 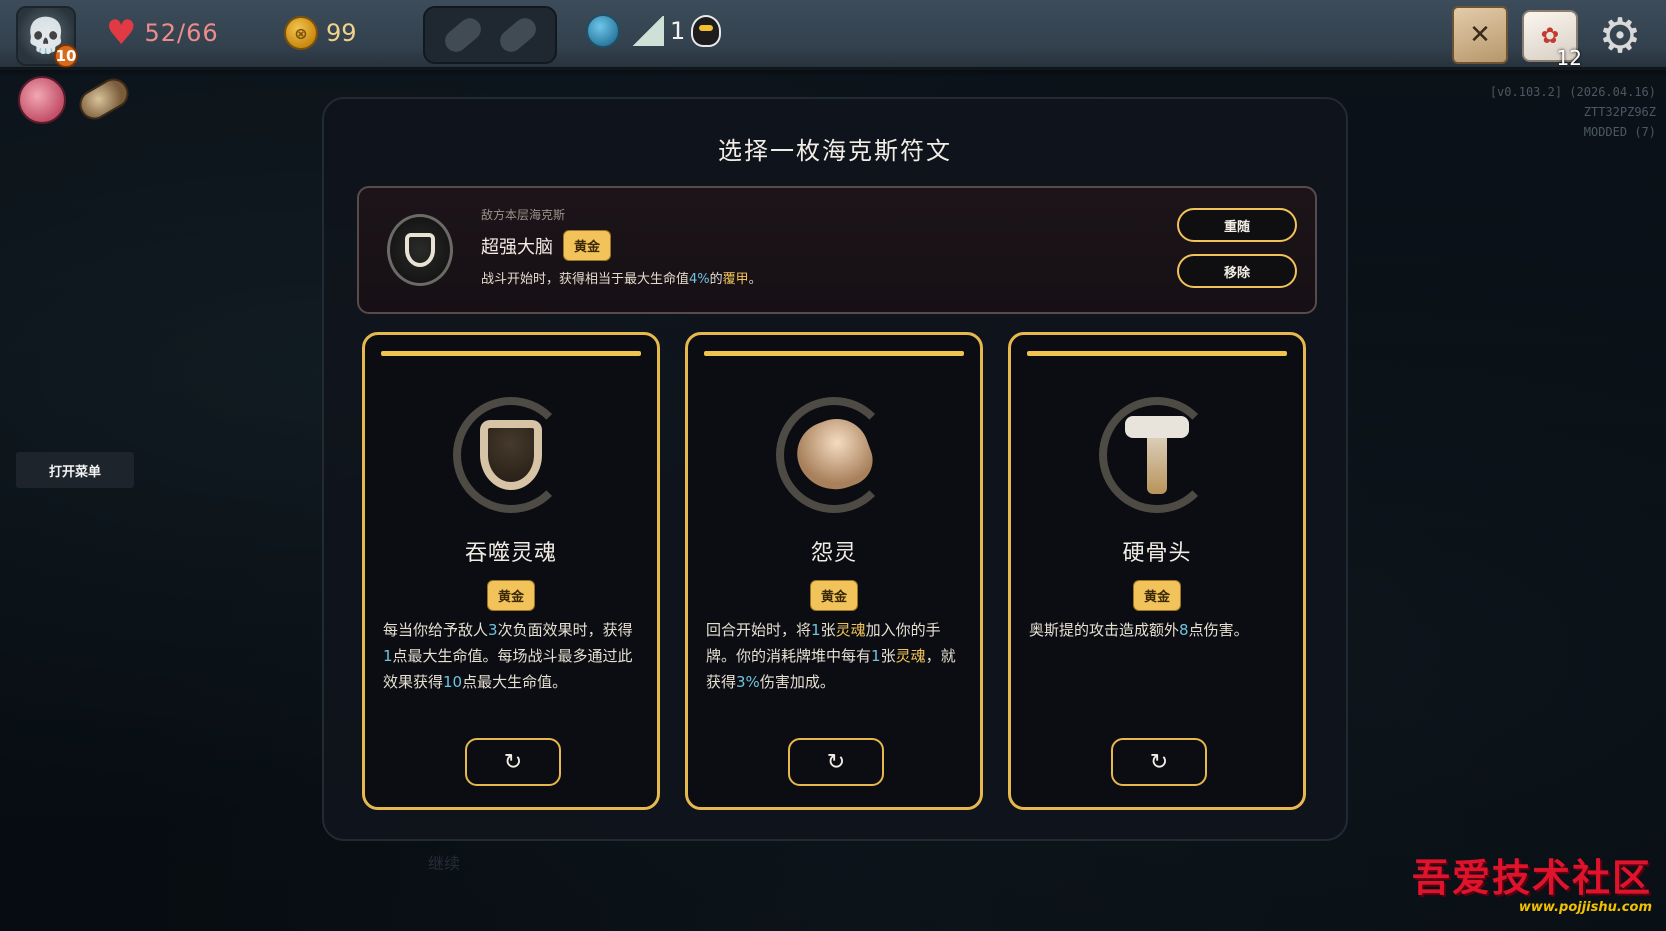 I want to click on gold-display: ⊗ 99, so click(x=320, y=33).